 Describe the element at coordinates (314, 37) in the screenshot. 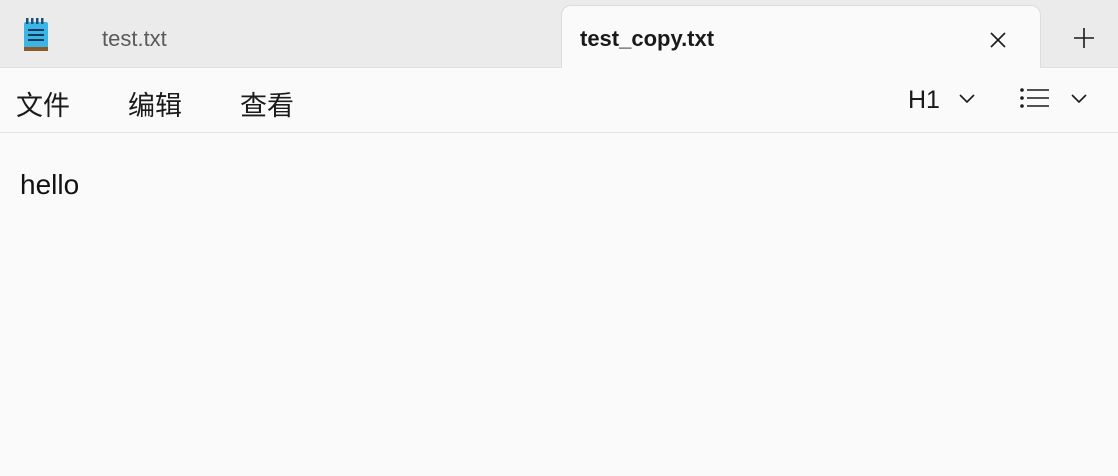

I see `tab-test-txt: test.txt` at that location.